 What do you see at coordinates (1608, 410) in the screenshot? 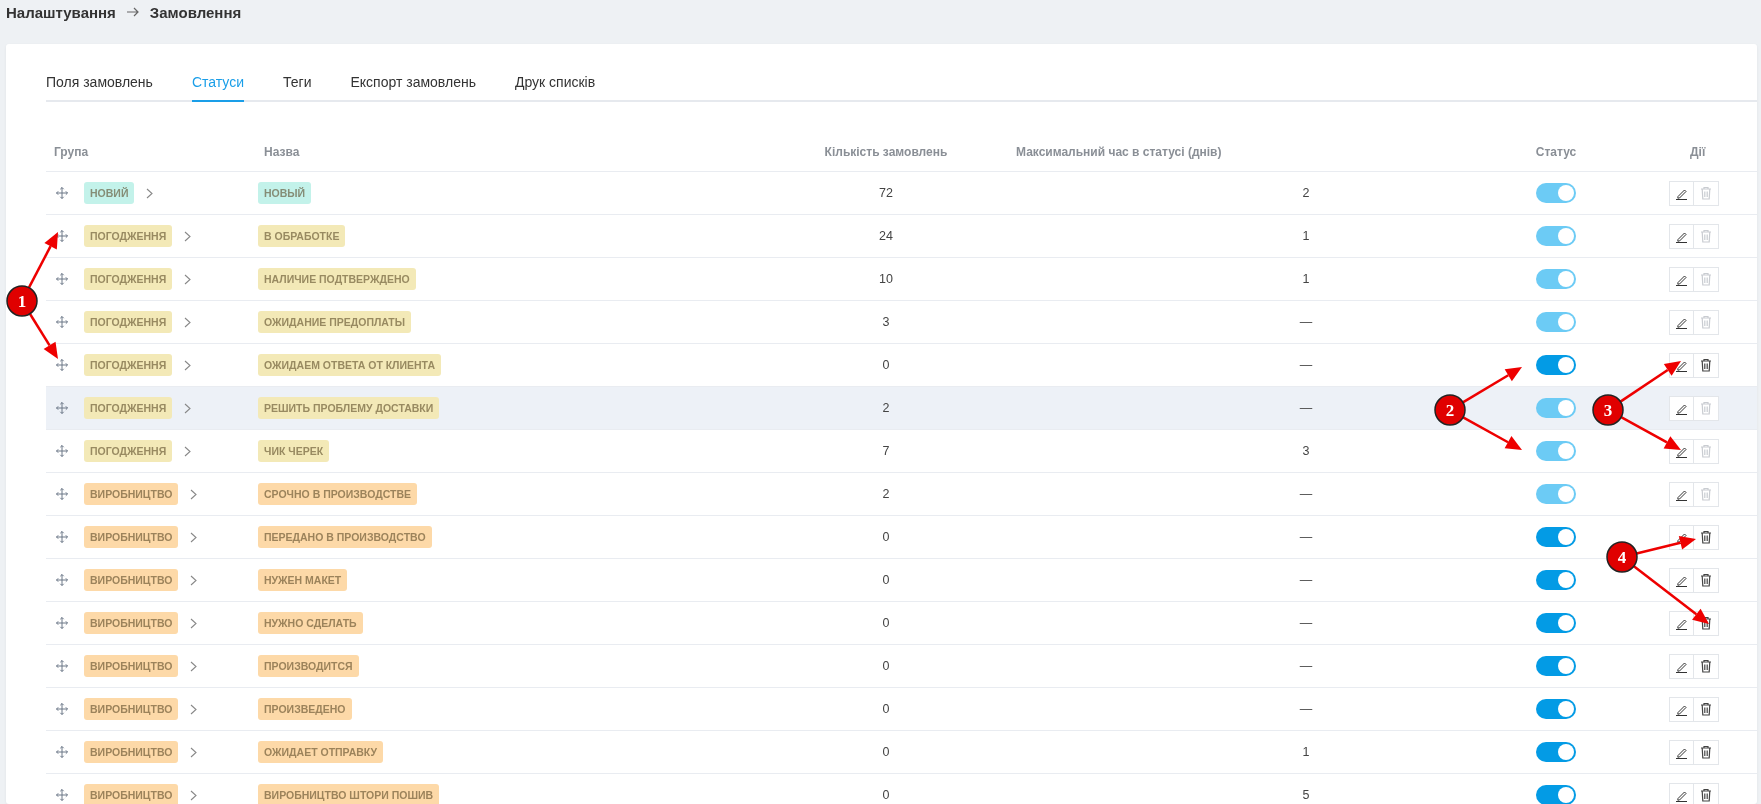
I see `callout-badge: 3` at bounding box center [1608, 410].